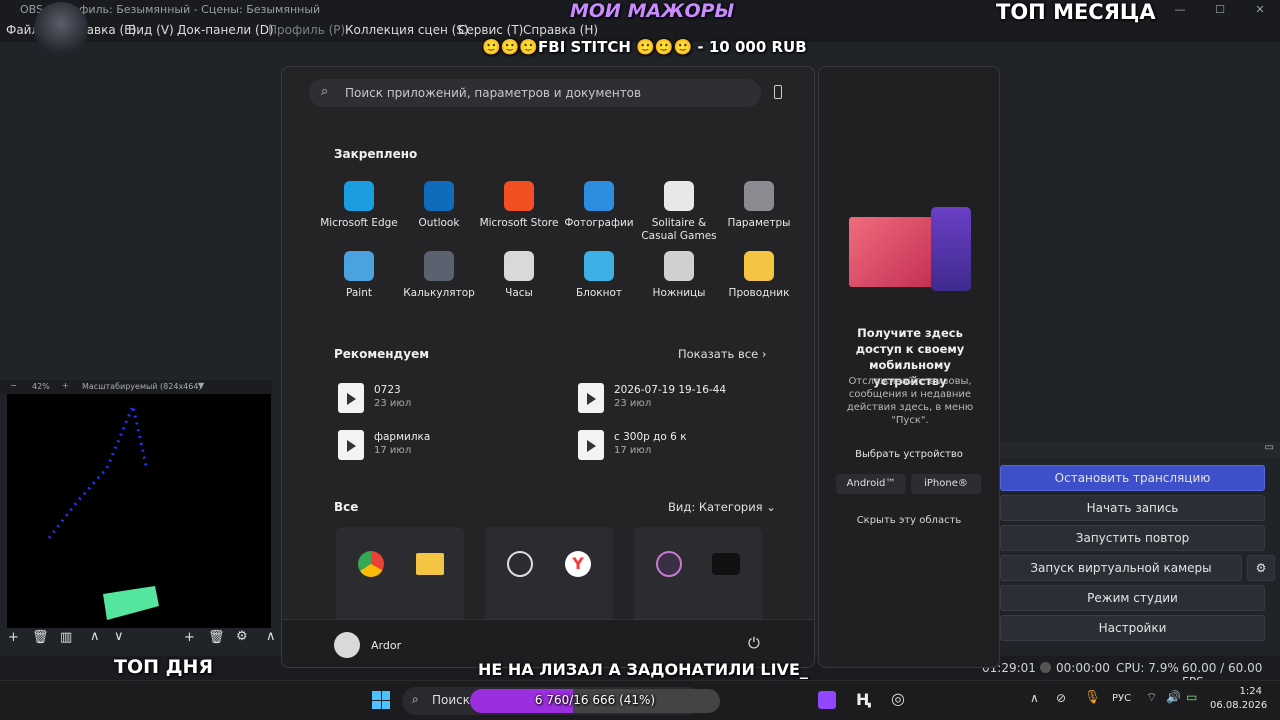  What do you see at coordinates (359, 223) in the screenshot?
I see `pinned-app-label: Microsoft Edge` at bounding box center [359, 223].